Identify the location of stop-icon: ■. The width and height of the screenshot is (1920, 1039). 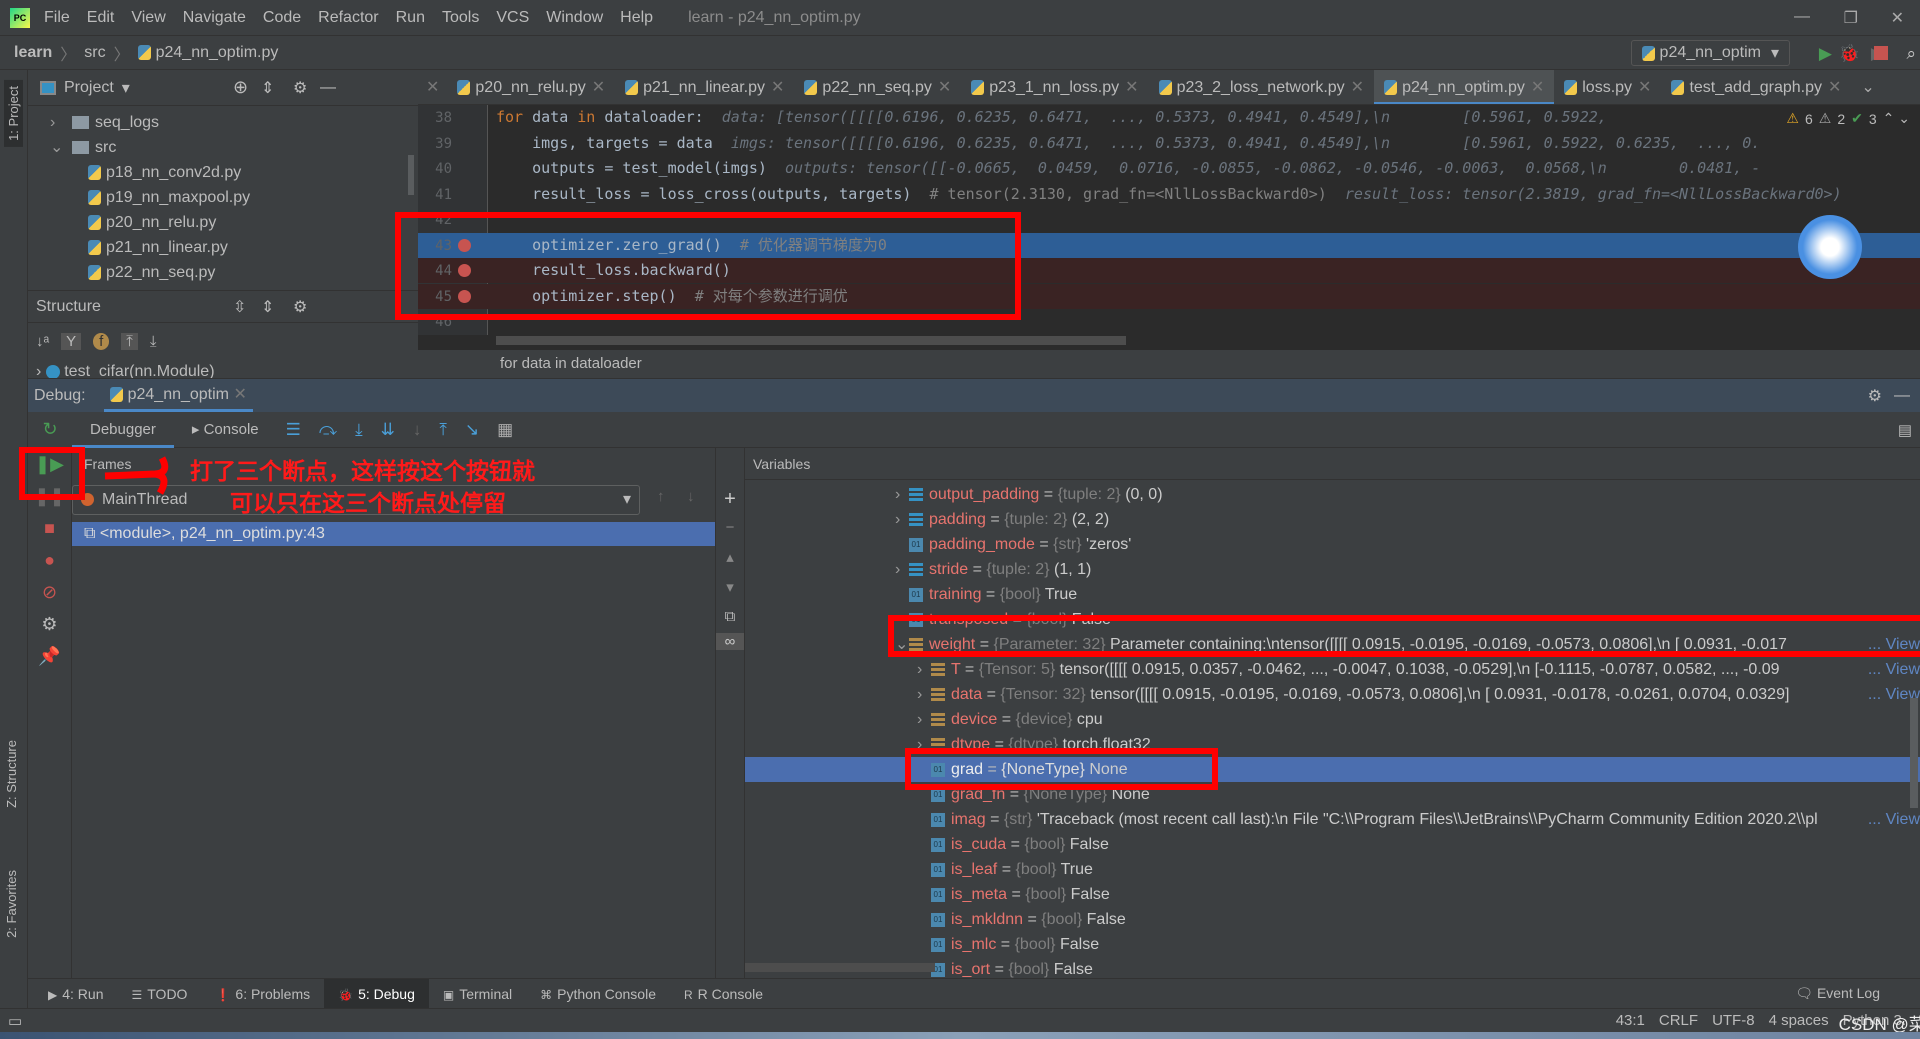
(49, 528).